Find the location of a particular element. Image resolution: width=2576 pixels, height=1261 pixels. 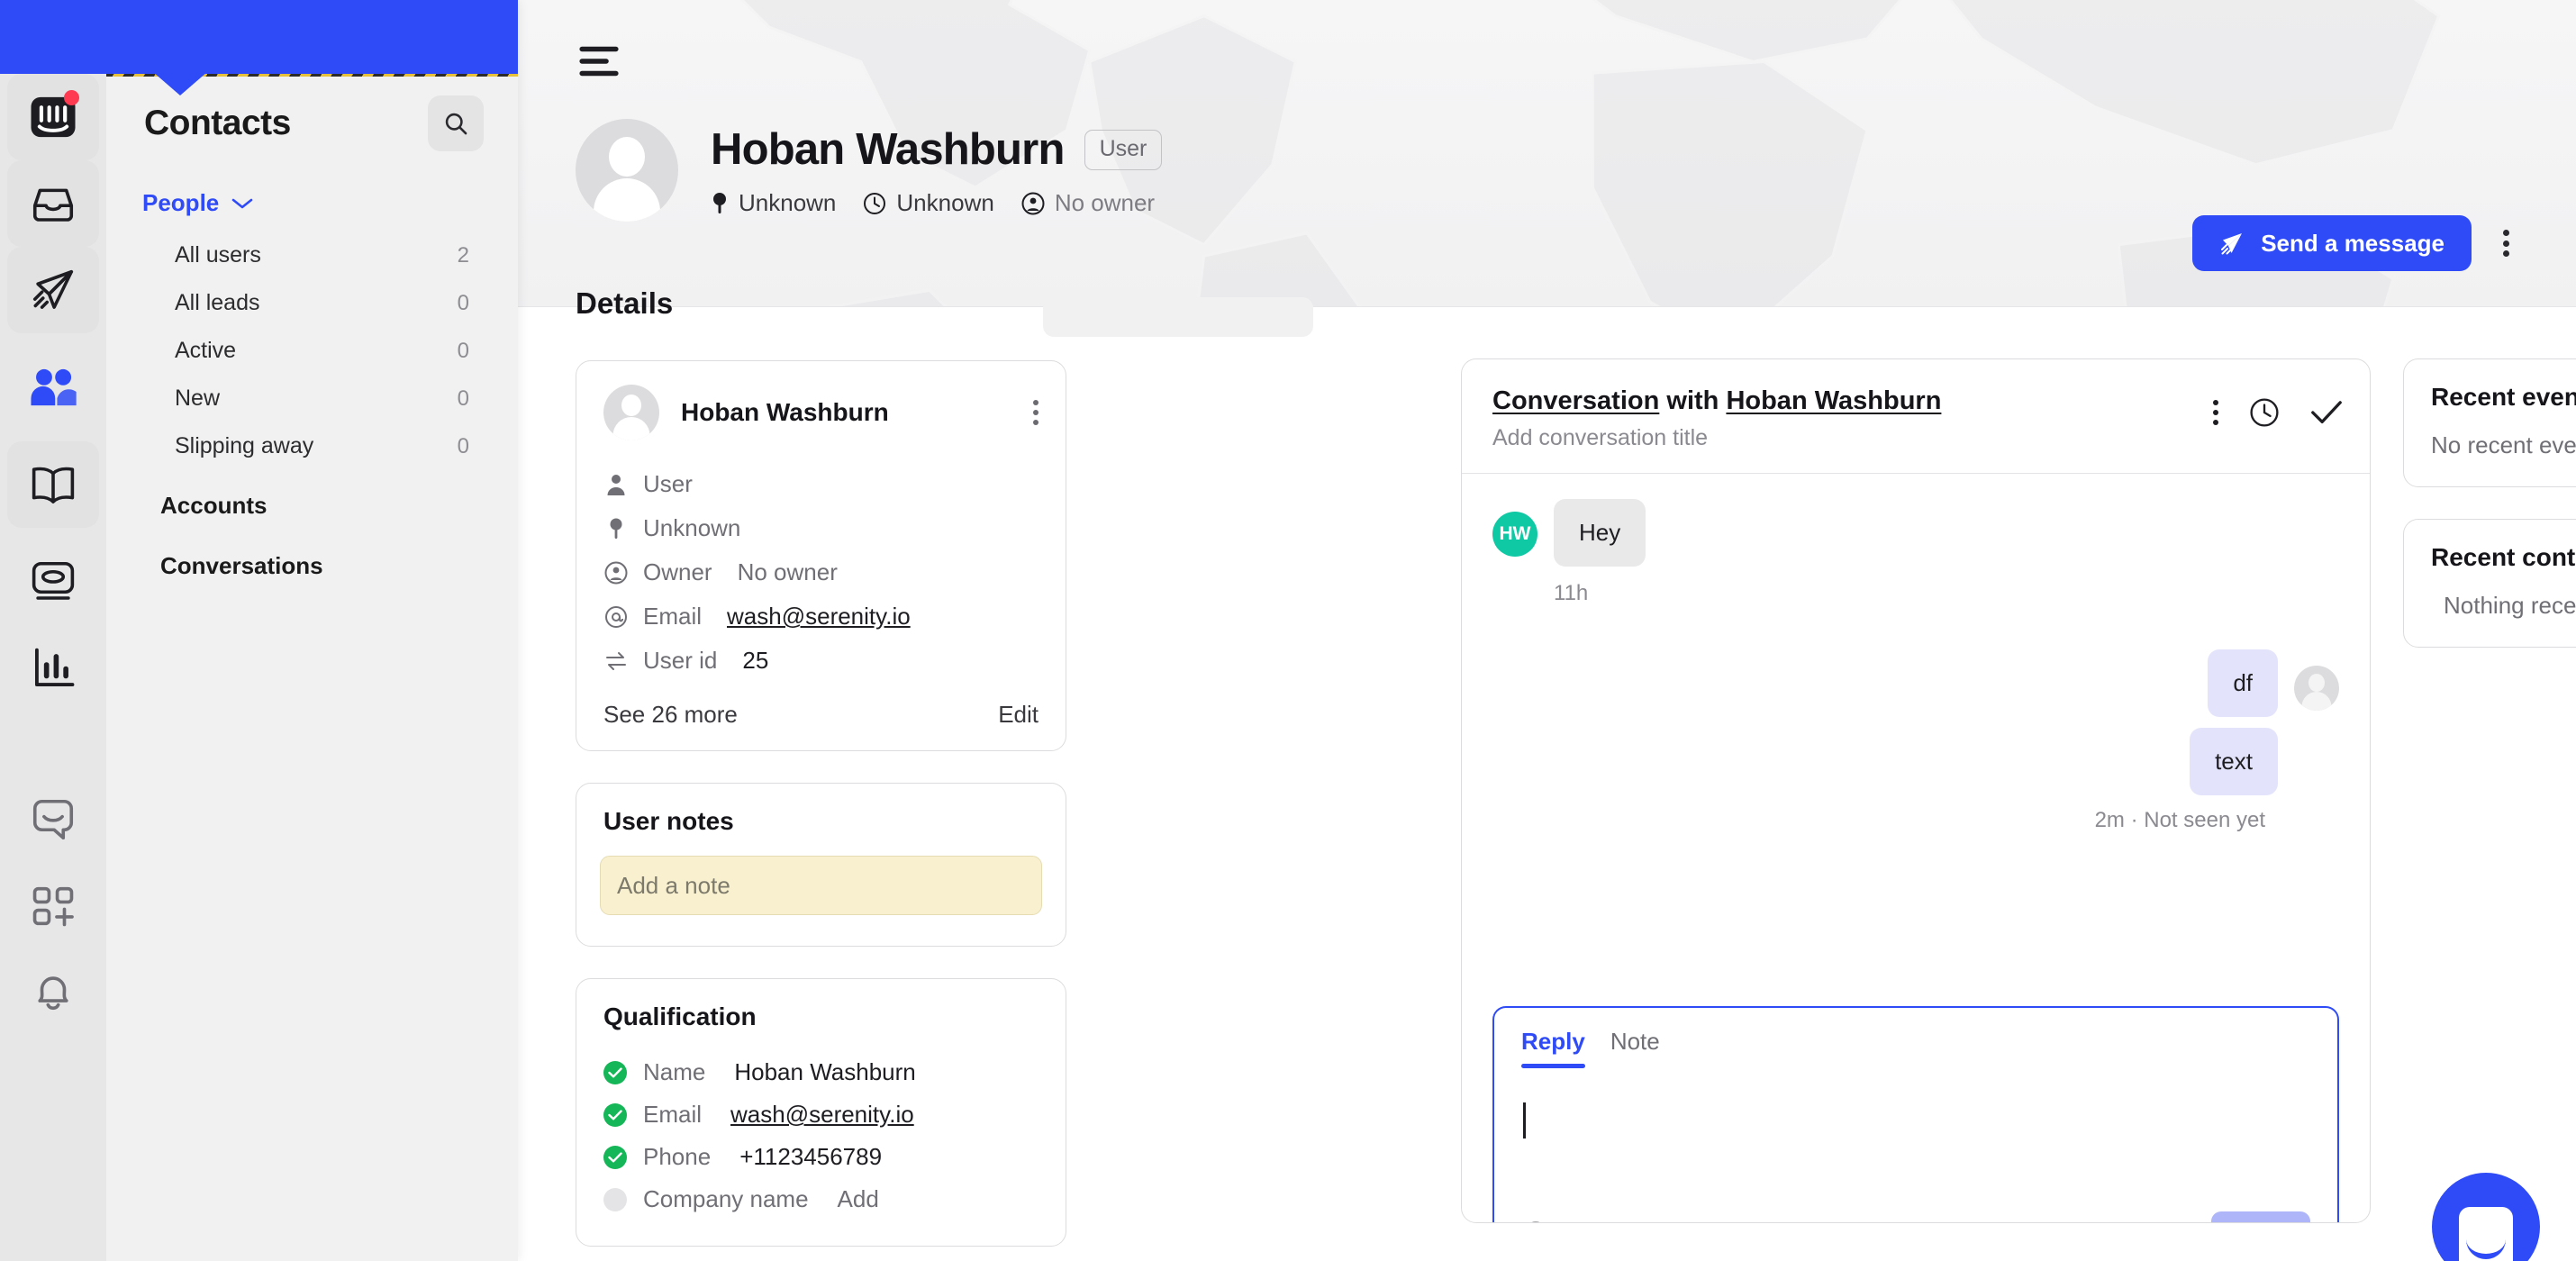

tab-note: Note is located at coordinates (1635, 1048).